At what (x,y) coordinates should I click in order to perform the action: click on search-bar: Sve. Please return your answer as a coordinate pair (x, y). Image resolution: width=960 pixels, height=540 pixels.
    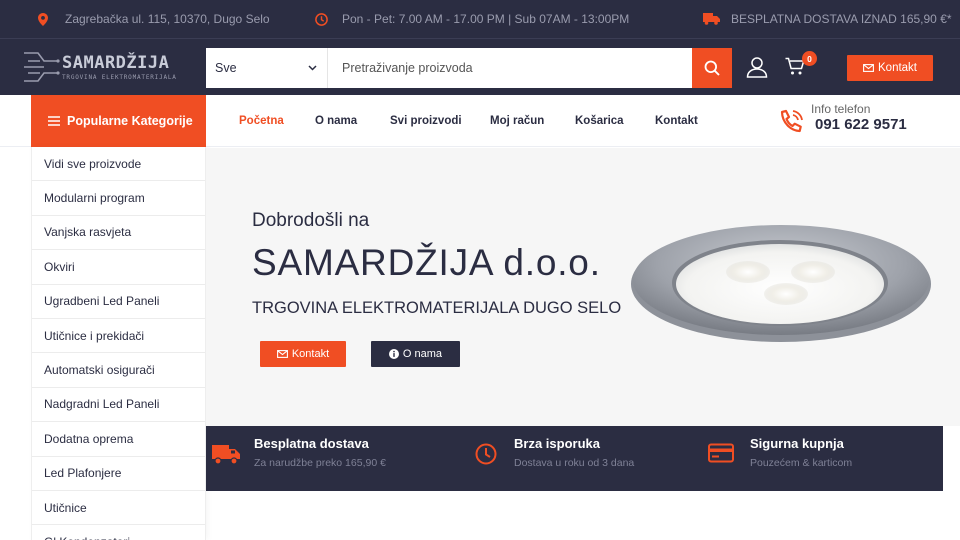
    Looking at the image, I should click on (469, 68).